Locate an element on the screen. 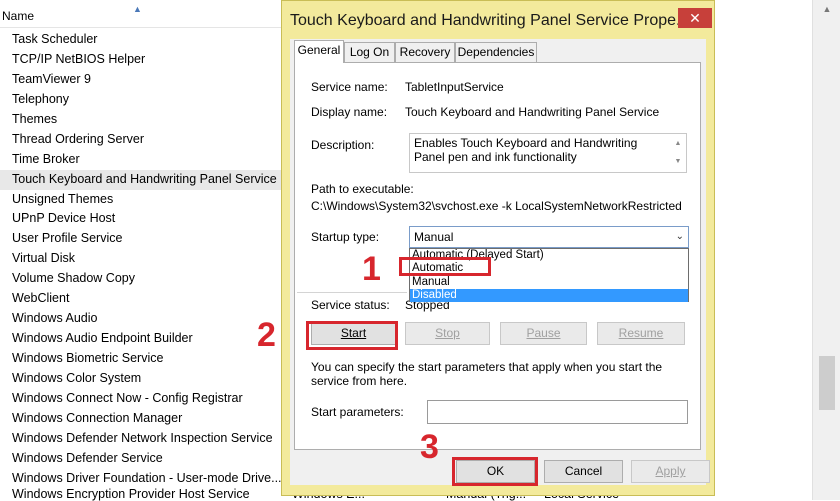 This screenshot has height=501, width=840. service-list-item: Windows Biometric Service is located at coordinates (142, 359).